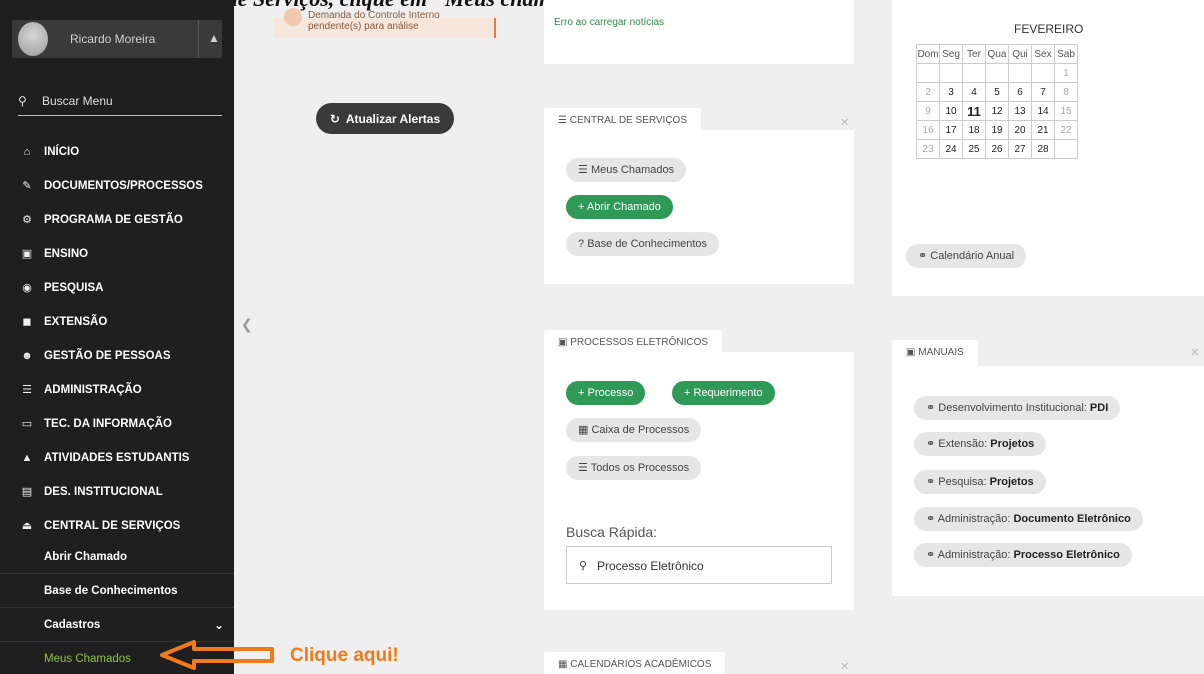 This screenshot has height=674, width=1204. What do you see at coordinates (980, 444) in the screenshot?
I see `manual-extensao-link: ⚭ Extensão: Projetos` at bounding box center [980, 444].